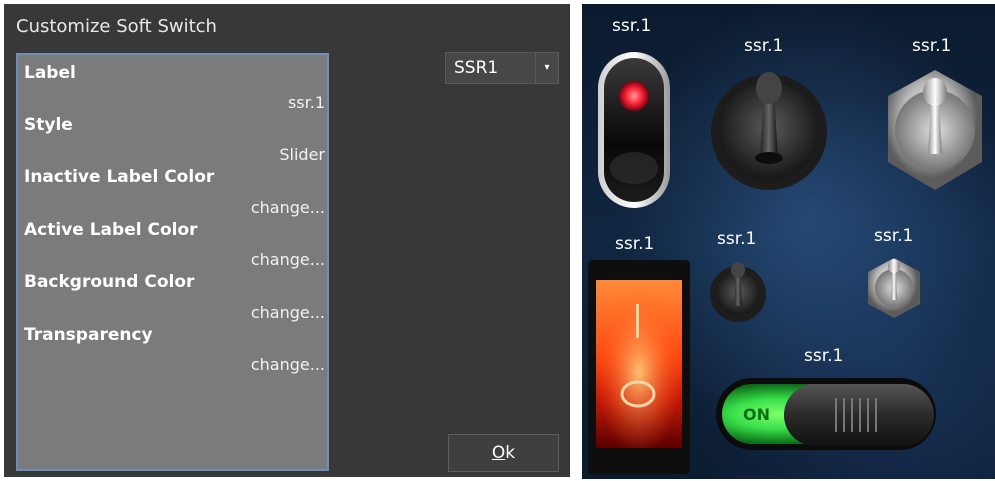  Describe the element at coordinates (639, 367) in the screenshot. I see `red-rocker-switch` at that location.